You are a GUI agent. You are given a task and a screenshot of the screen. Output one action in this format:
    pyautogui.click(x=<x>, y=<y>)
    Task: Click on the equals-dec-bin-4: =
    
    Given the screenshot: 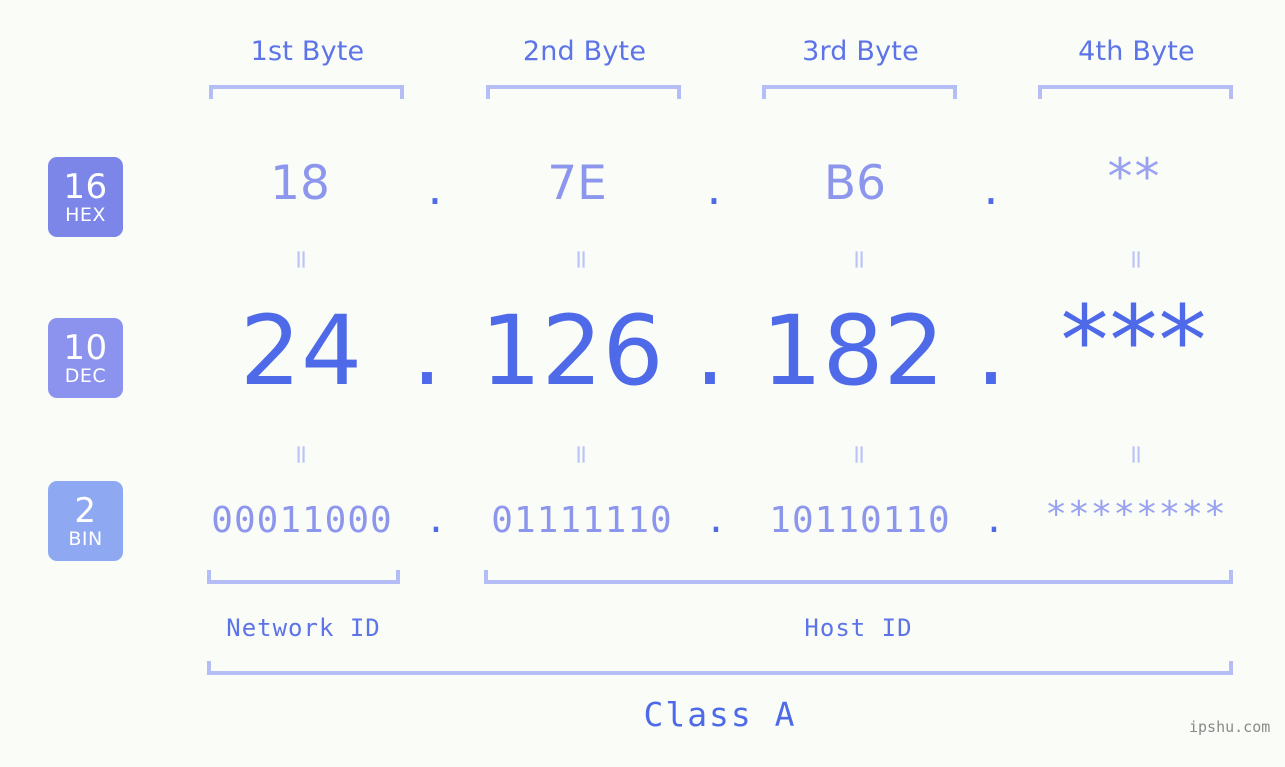 What is the action you would take?
    pyautogui.click(x=1136, y=454)
    